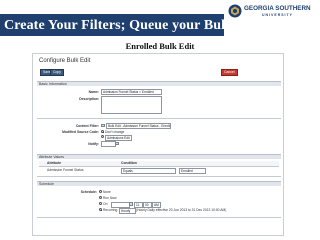  I want to click on notify-picker-icon, so click(117, 143).